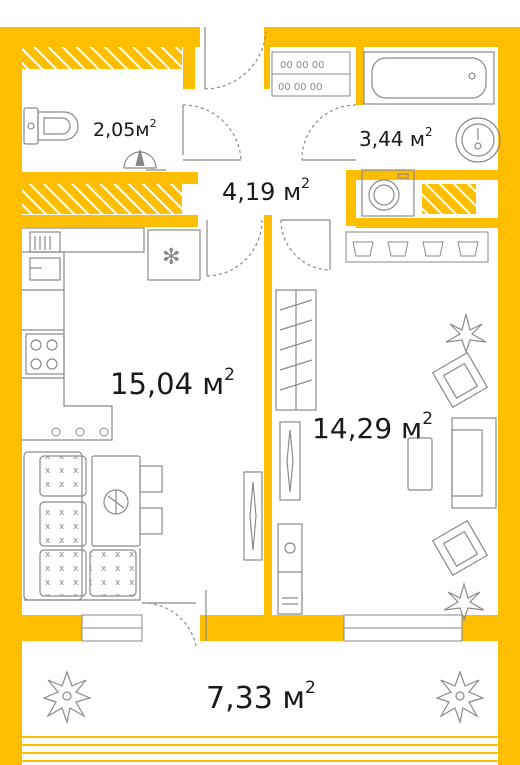  I want to click on balcony-railing, so click(260, 749).